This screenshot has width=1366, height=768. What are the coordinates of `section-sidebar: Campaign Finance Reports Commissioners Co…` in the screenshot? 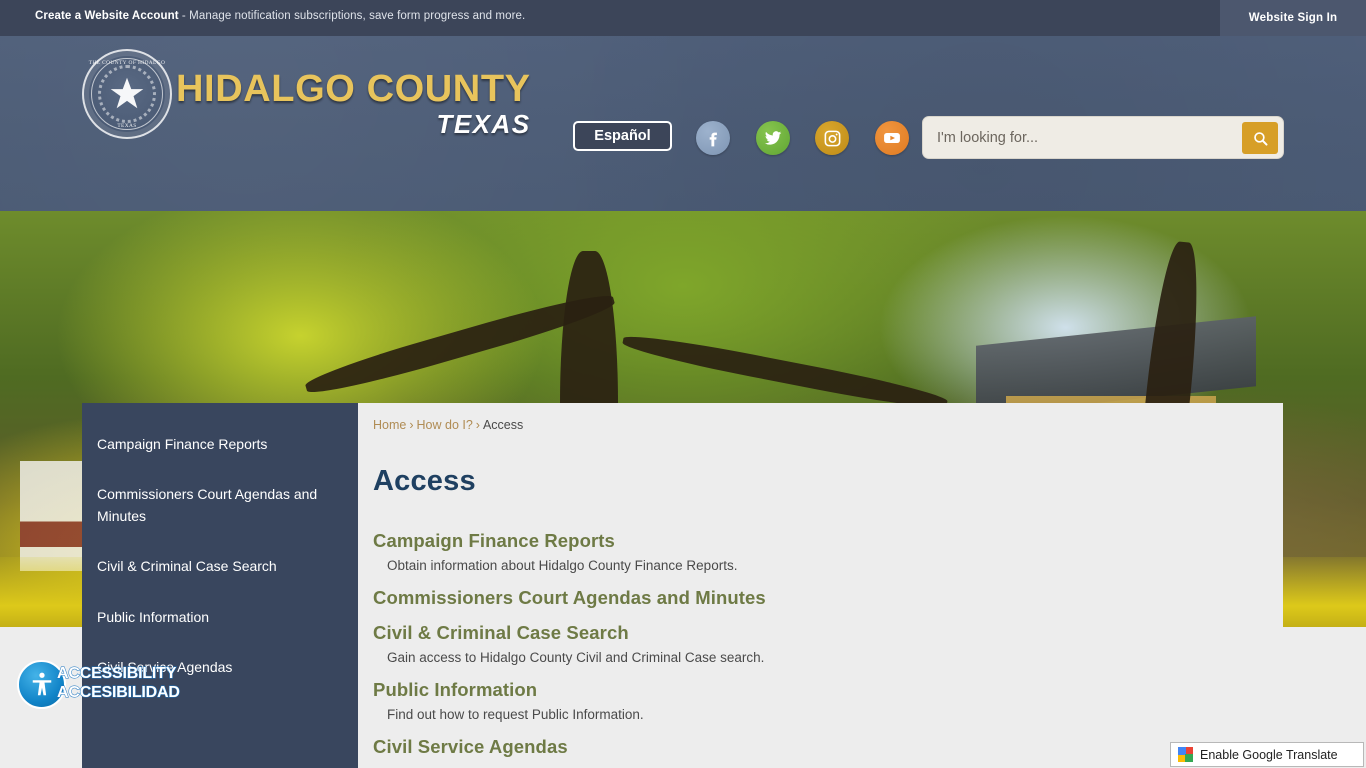 It's located at (220, 585).